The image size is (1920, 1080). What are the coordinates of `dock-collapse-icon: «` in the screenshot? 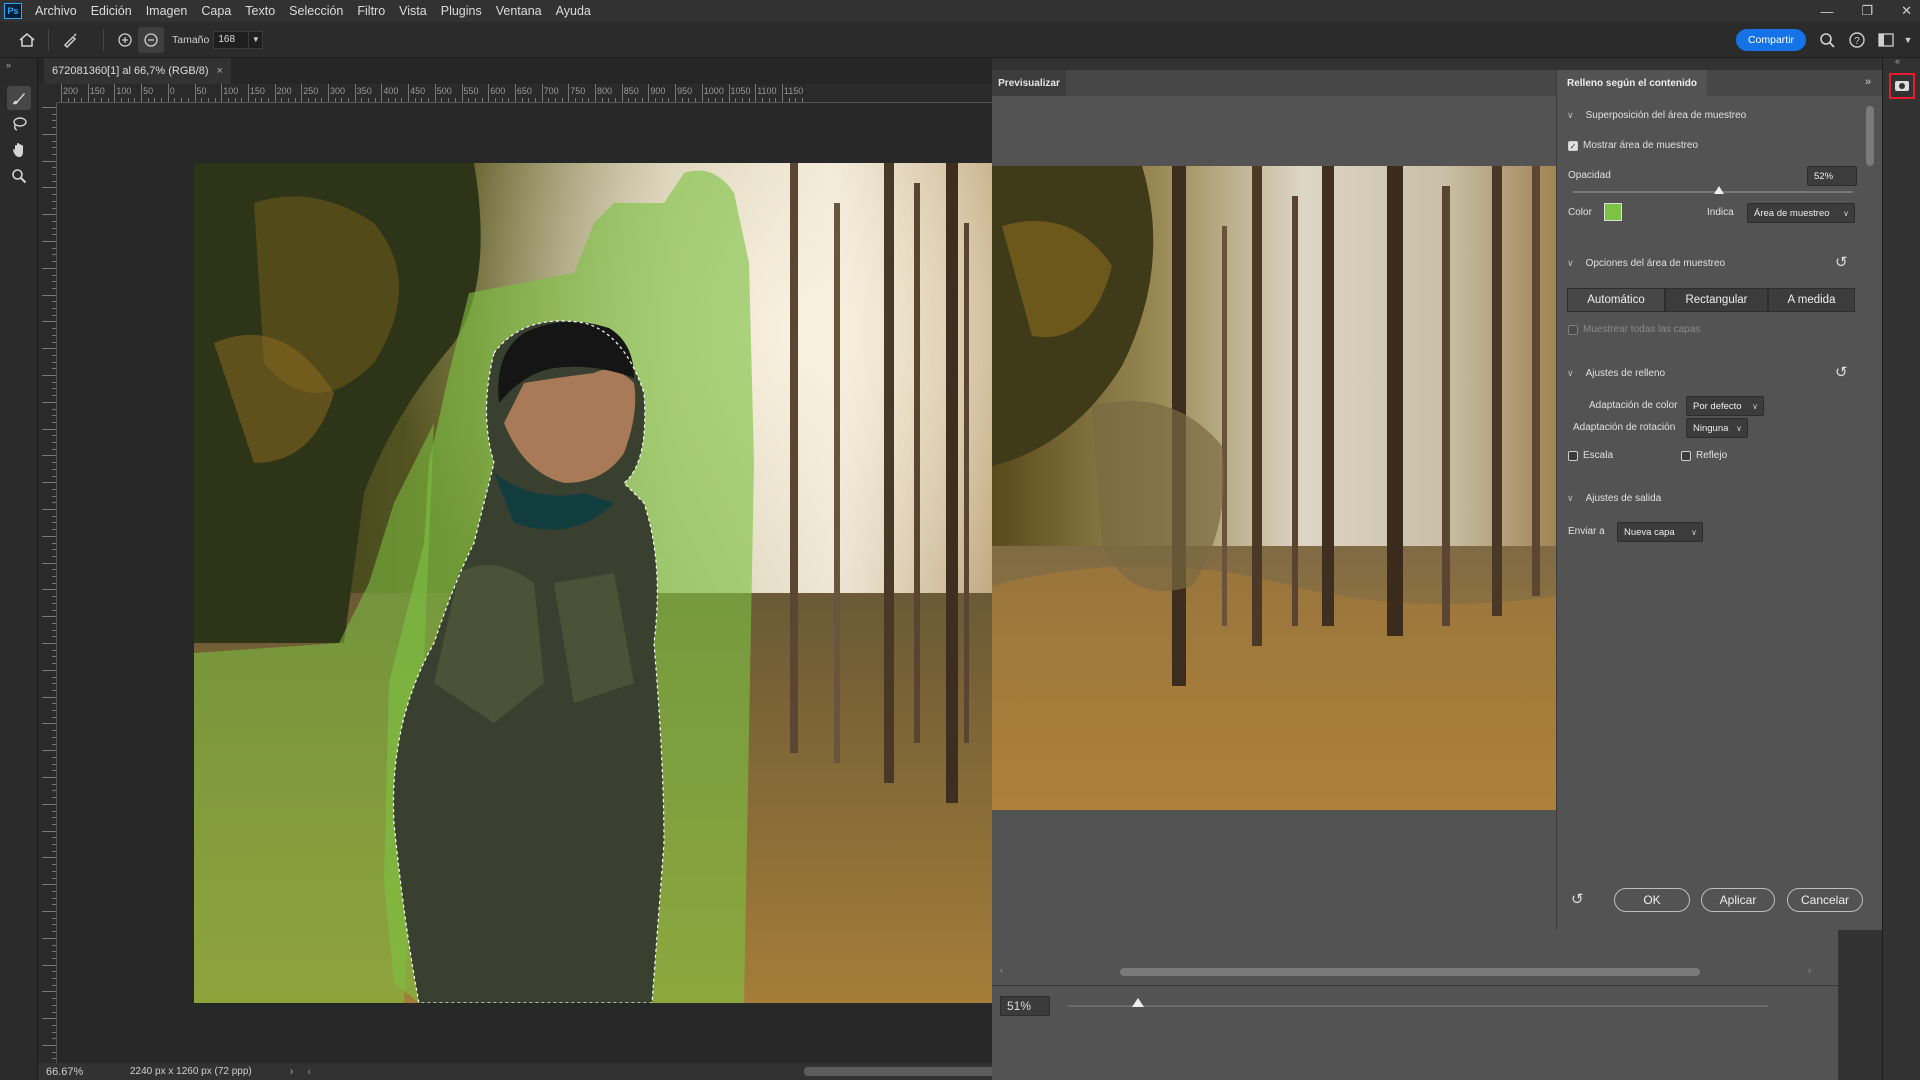 It's located at (1897, 61).